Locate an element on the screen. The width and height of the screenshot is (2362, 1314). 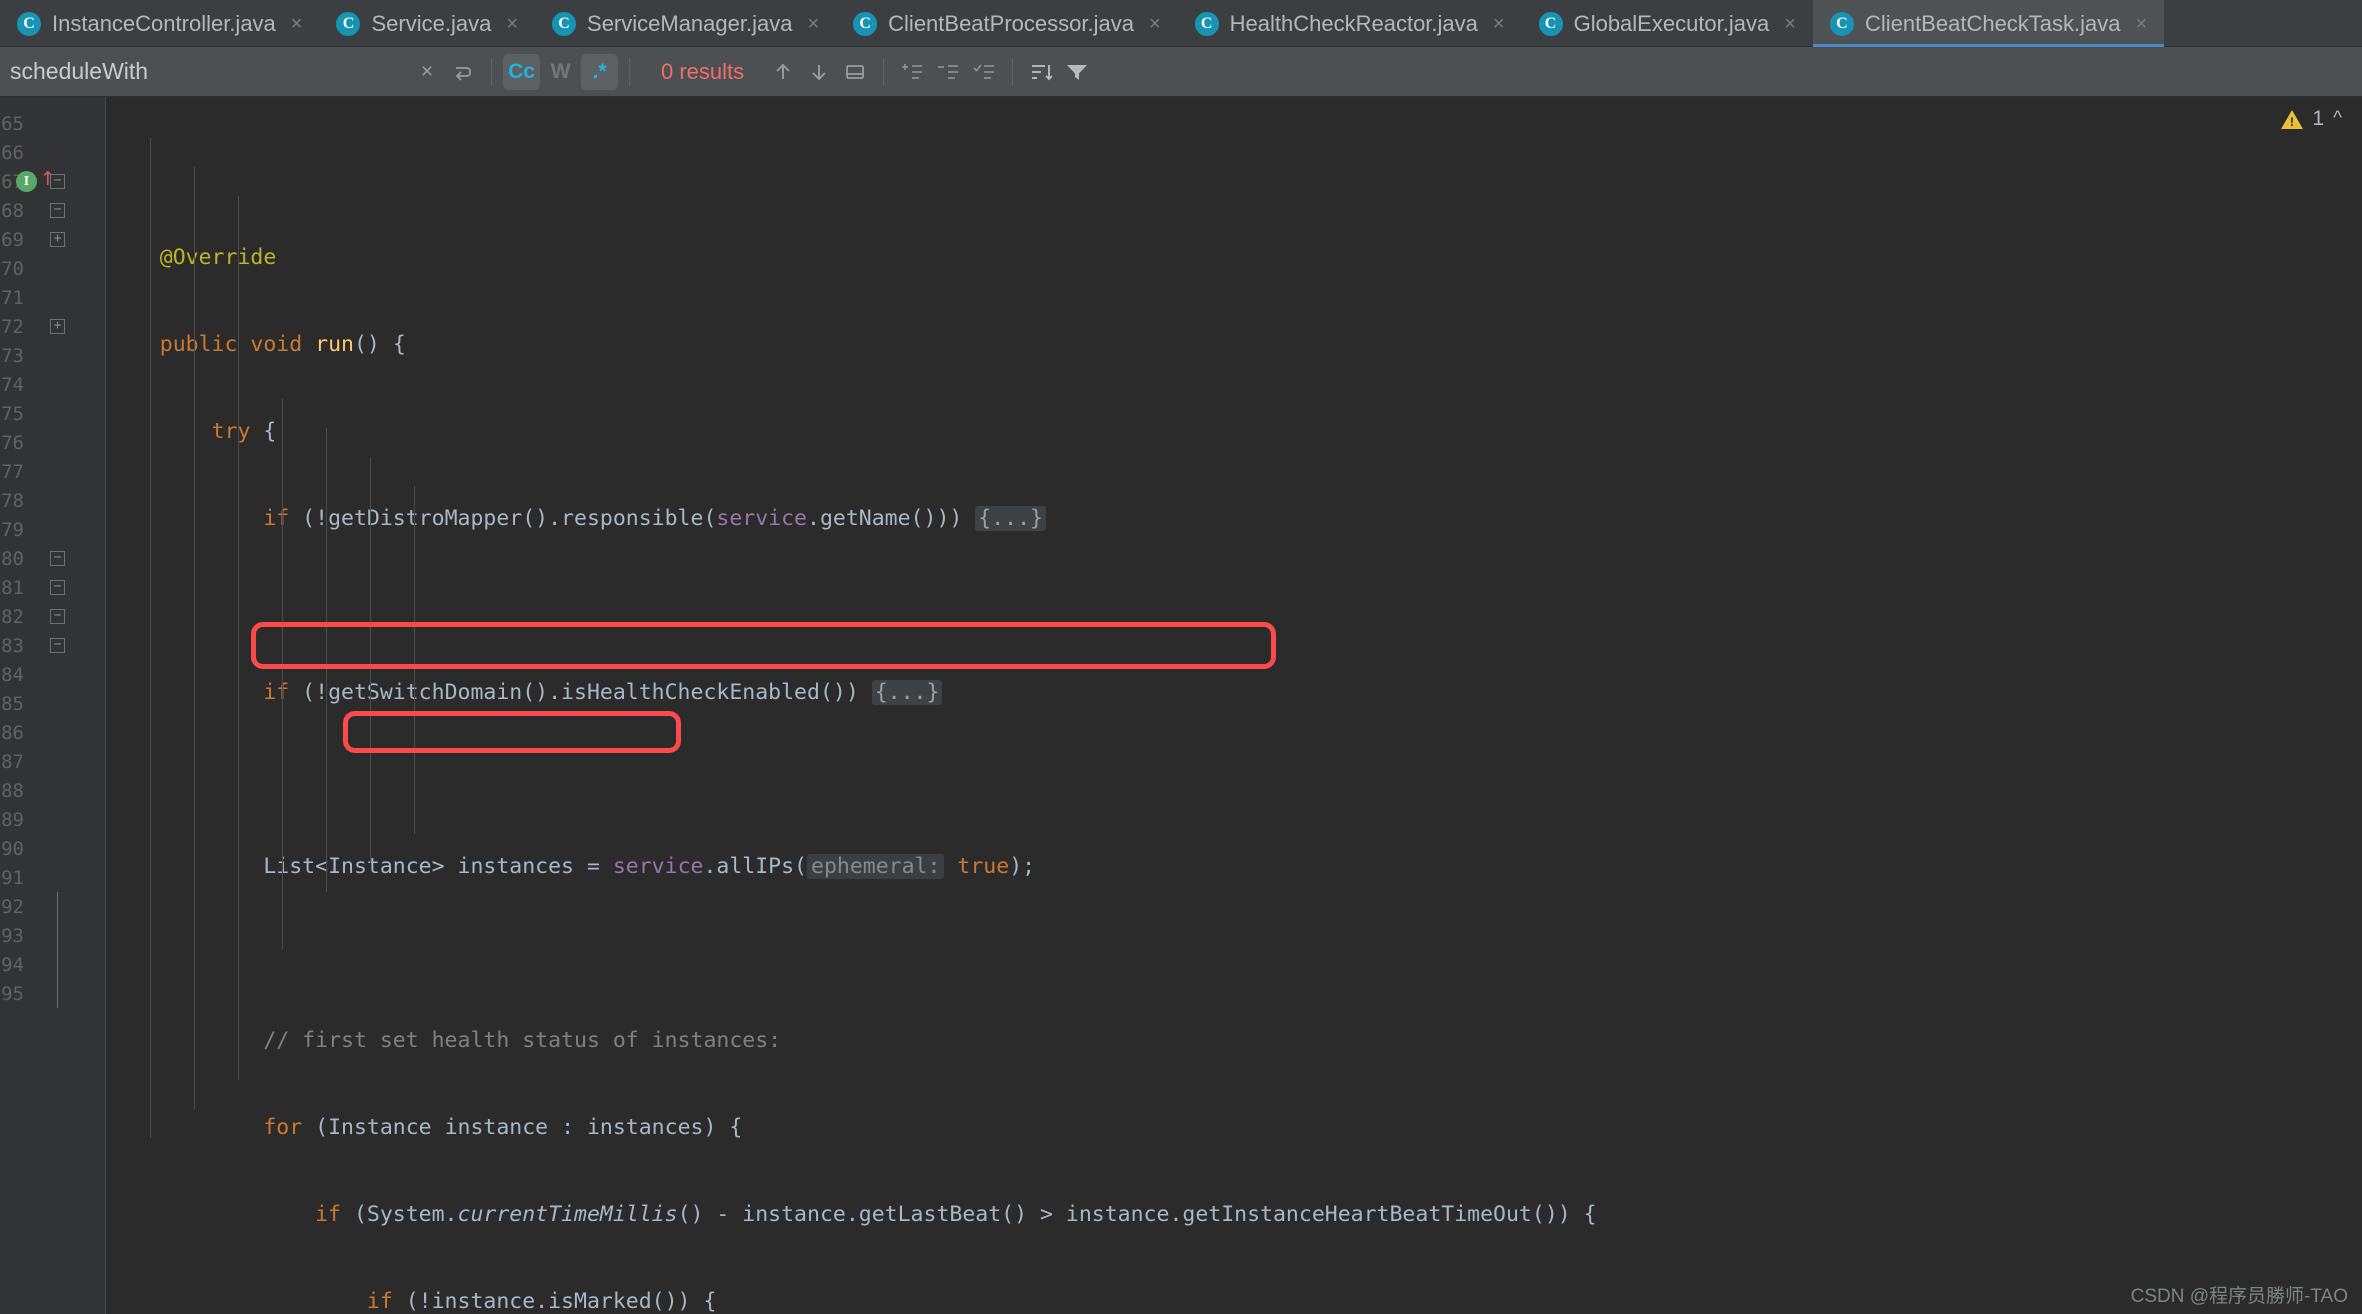
add-selection-icon is located at coordinates (912, 72).